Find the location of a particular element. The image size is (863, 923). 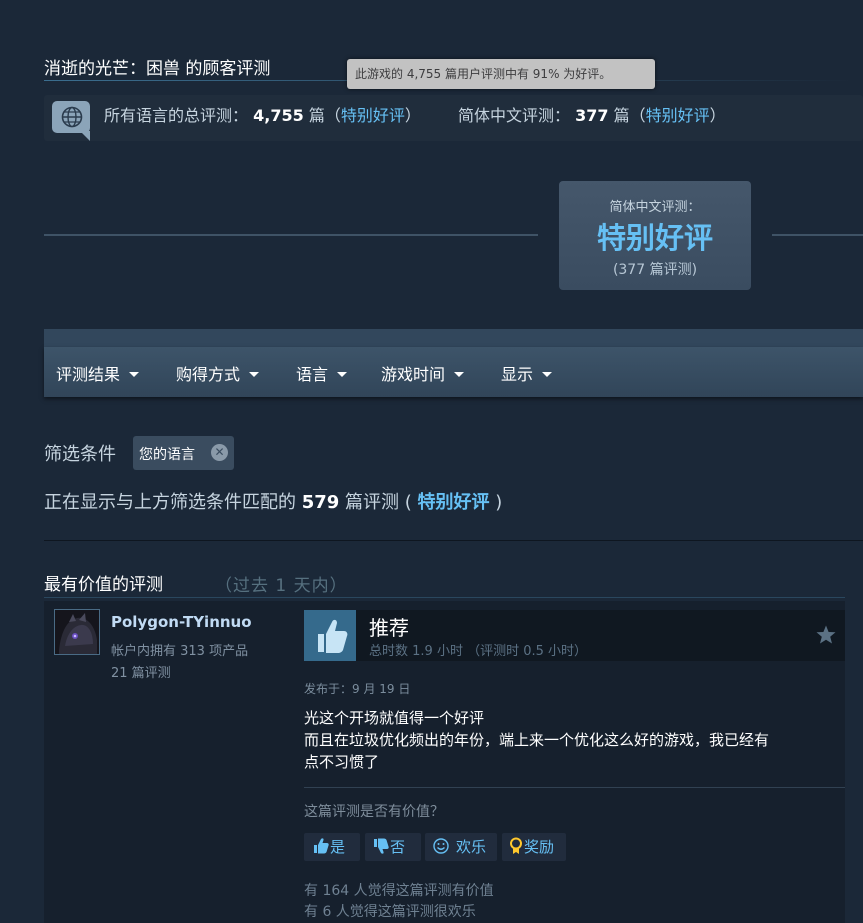

remove-filter-icon: ✕ is located at coordinates (219, 452).